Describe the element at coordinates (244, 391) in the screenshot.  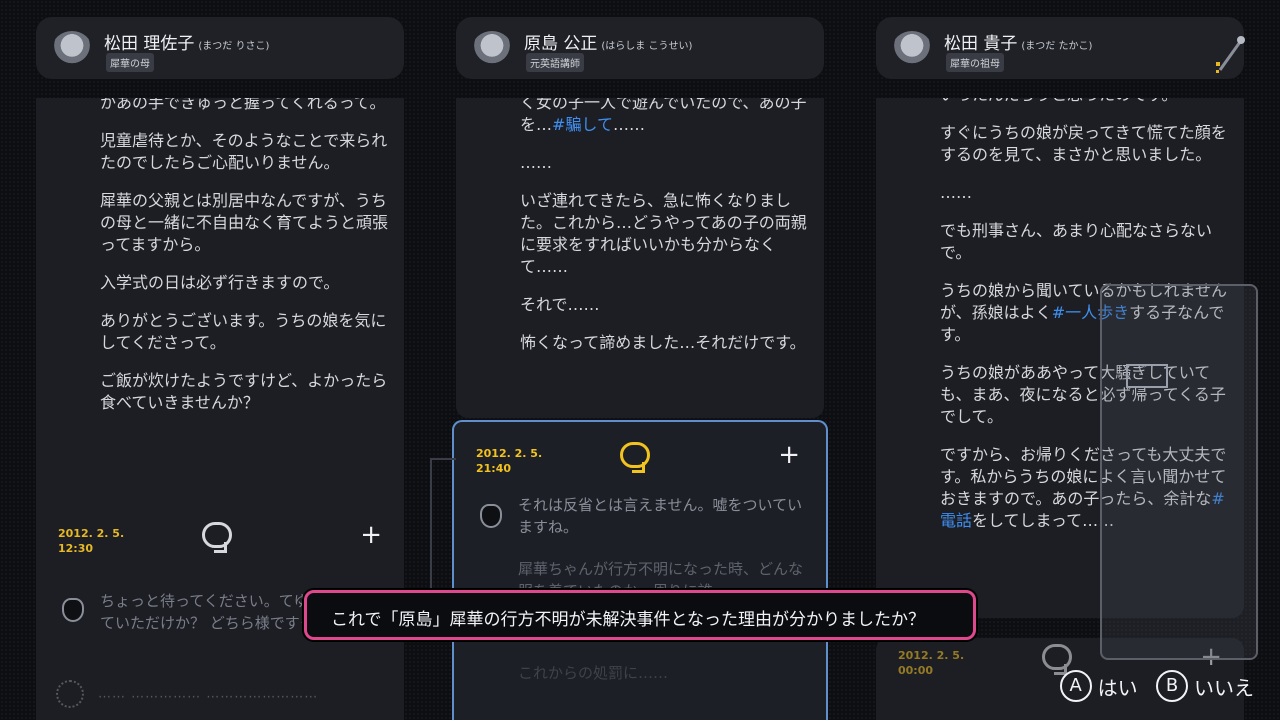
I see `message: ご飯が炊けたようですけど、よかったら食べていきませんか？` at that location.